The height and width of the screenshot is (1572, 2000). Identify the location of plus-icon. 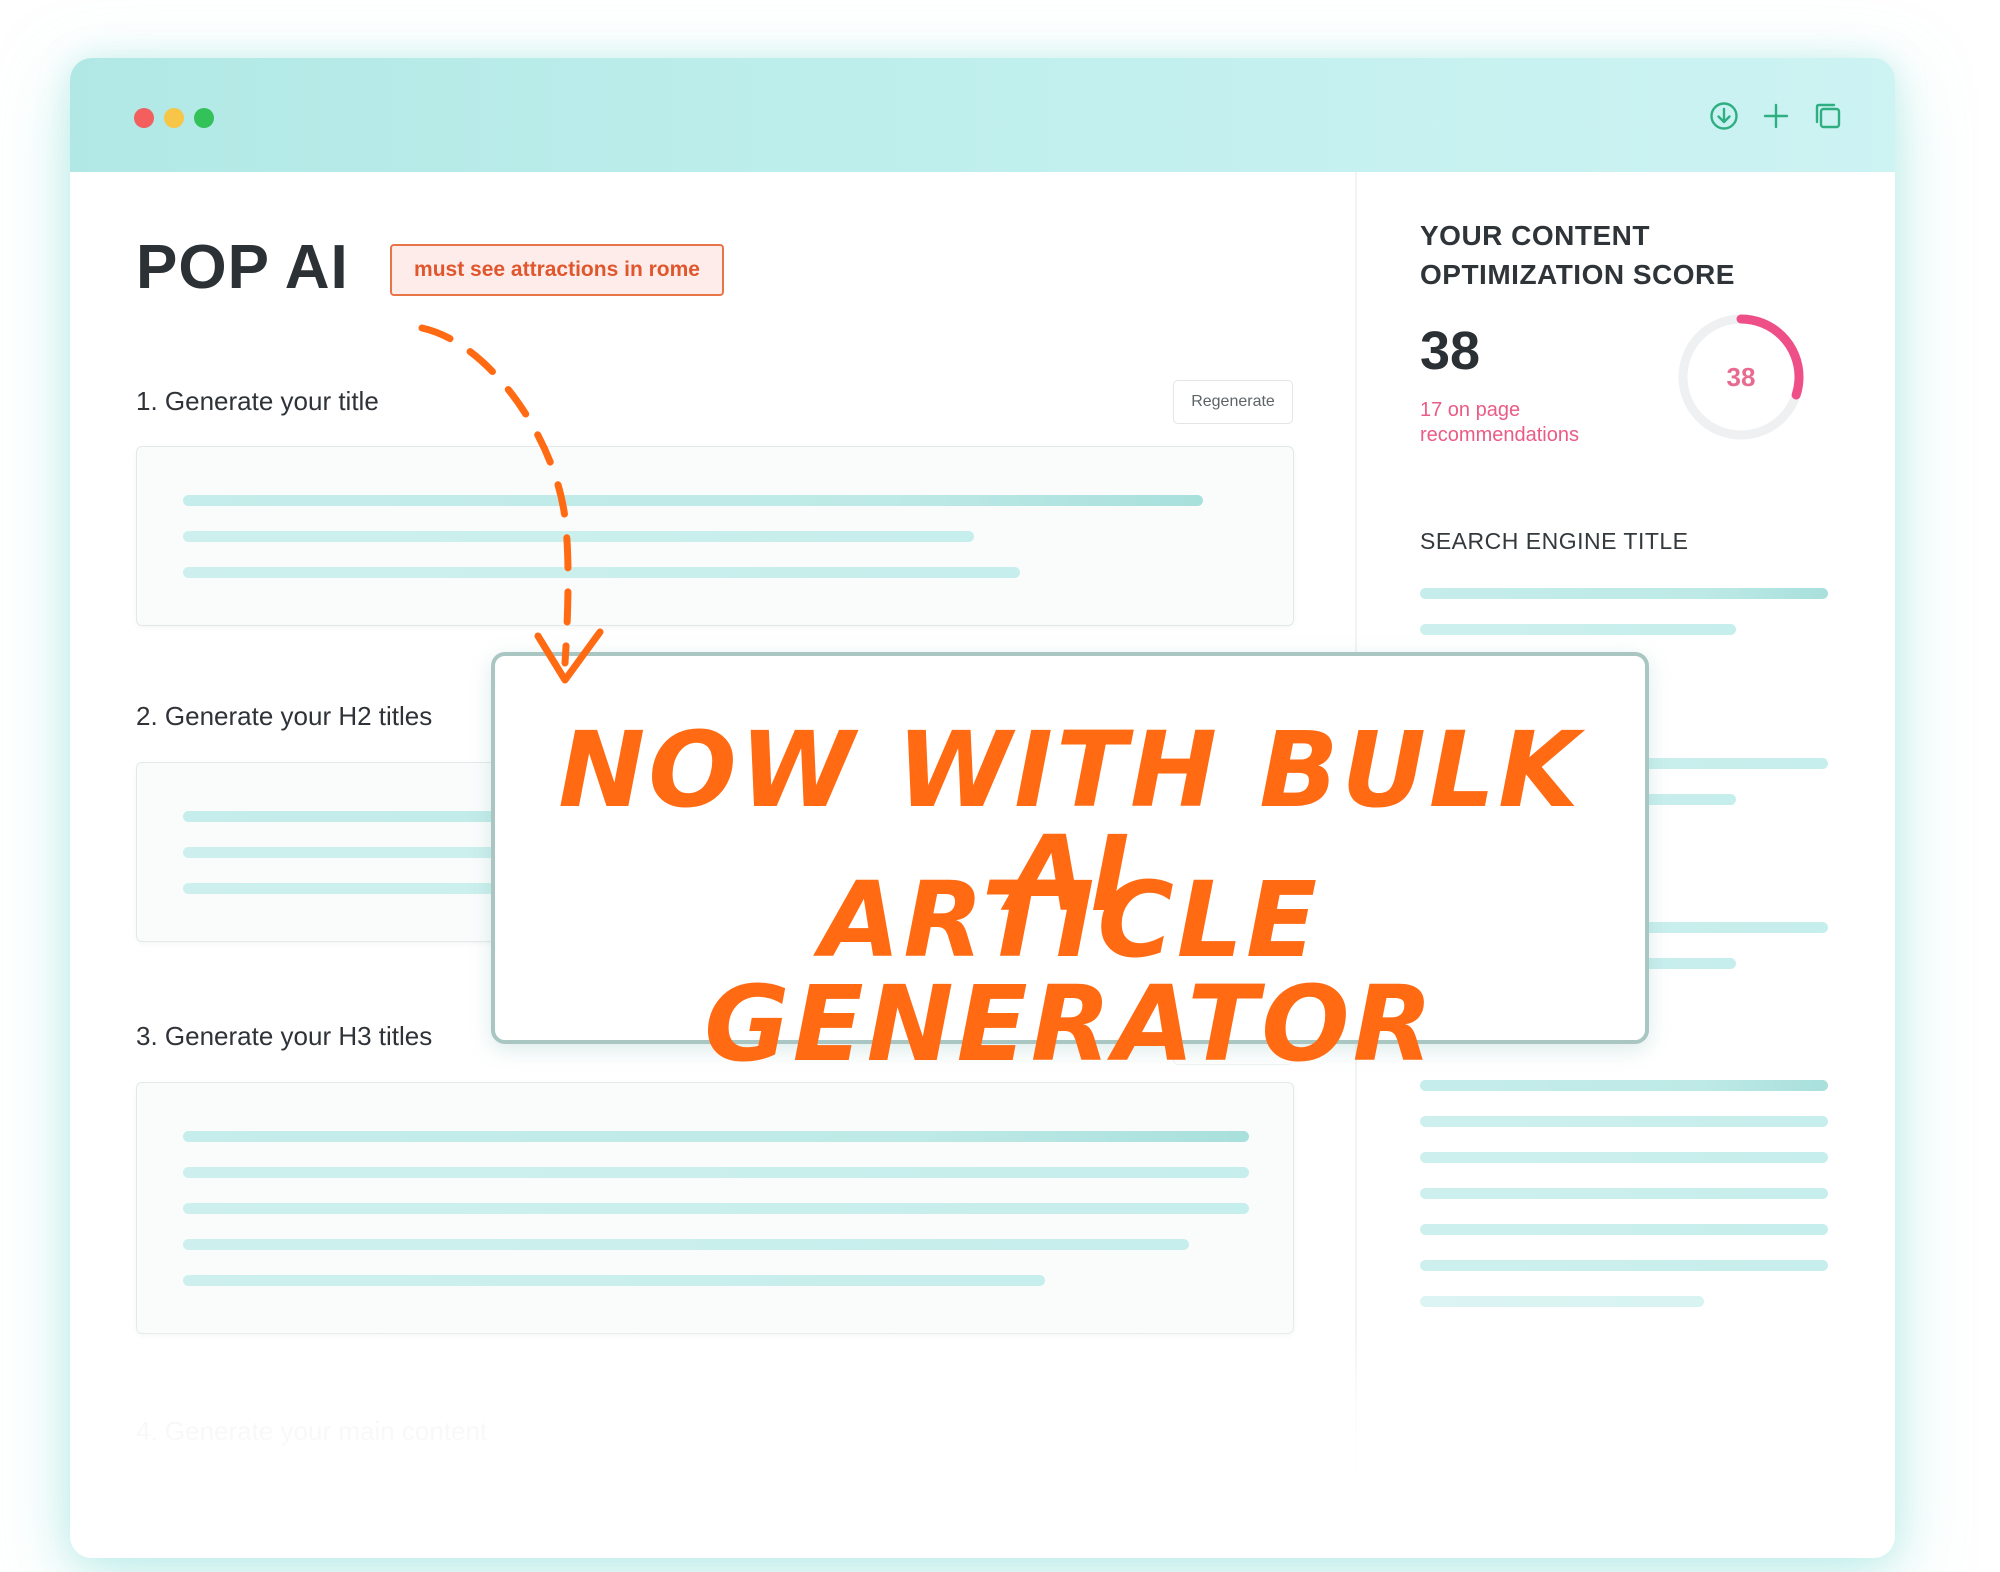
(1776, 116).